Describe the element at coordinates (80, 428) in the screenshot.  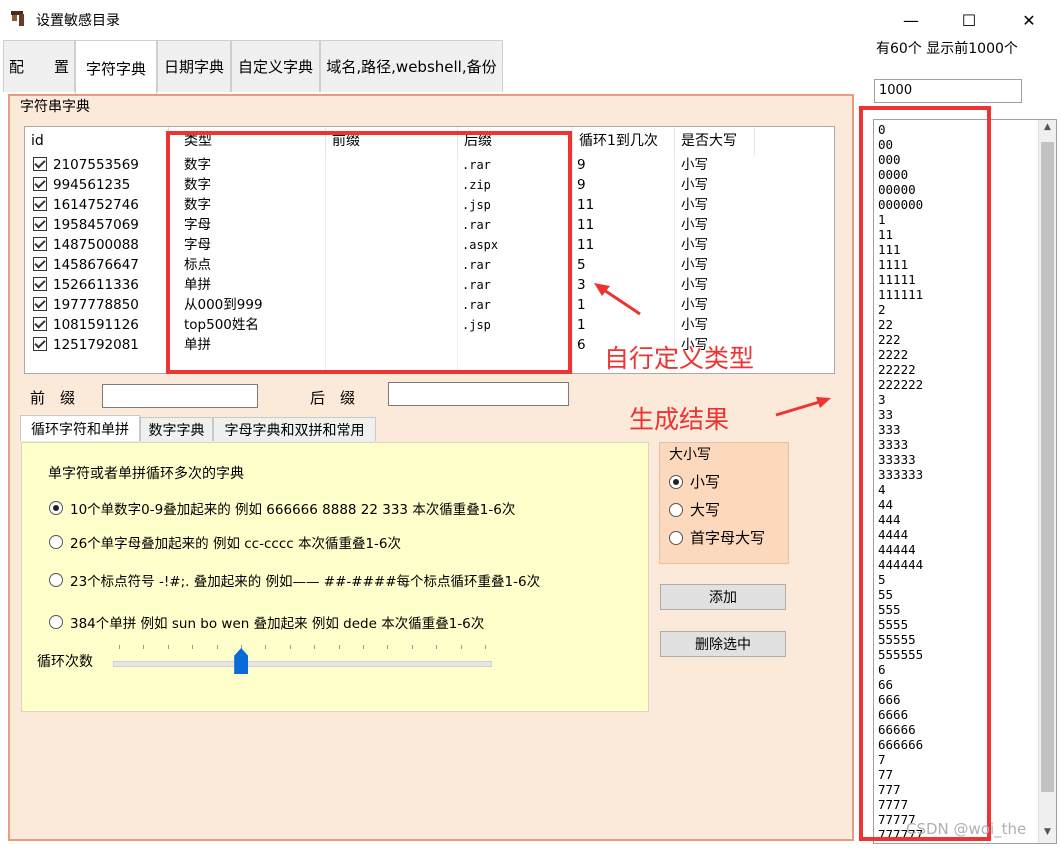
I see `subtab-loop-chars: 循环字符和单拼` at that location.